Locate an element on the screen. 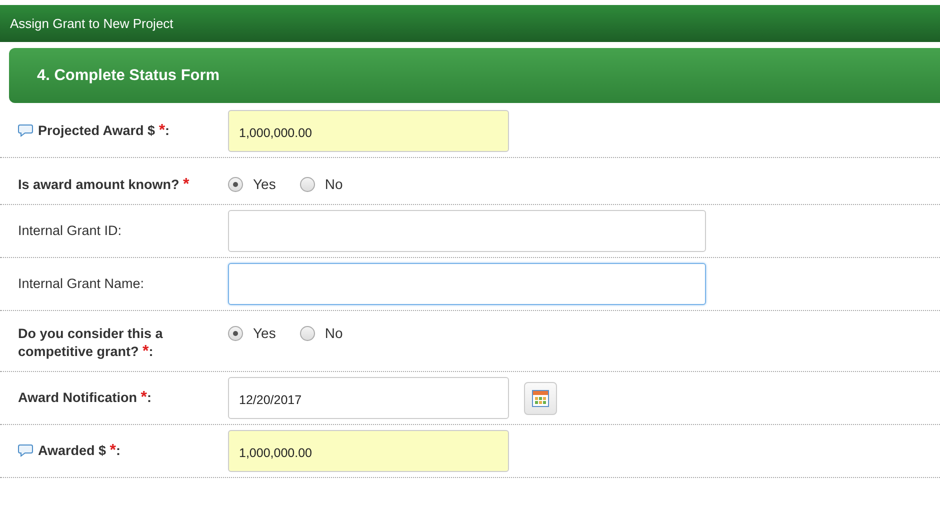 The height and width of the screenshot is (523, 940). date-field: 12/20/2017 is located at coordinates (368, 398).